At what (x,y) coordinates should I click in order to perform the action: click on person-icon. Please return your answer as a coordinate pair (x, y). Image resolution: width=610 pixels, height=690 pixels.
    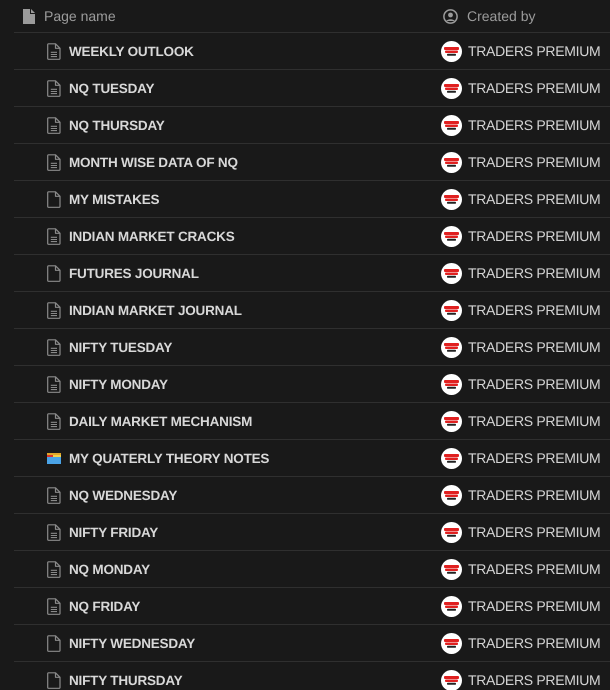
    Looking at the image, I should click on (450, 16).